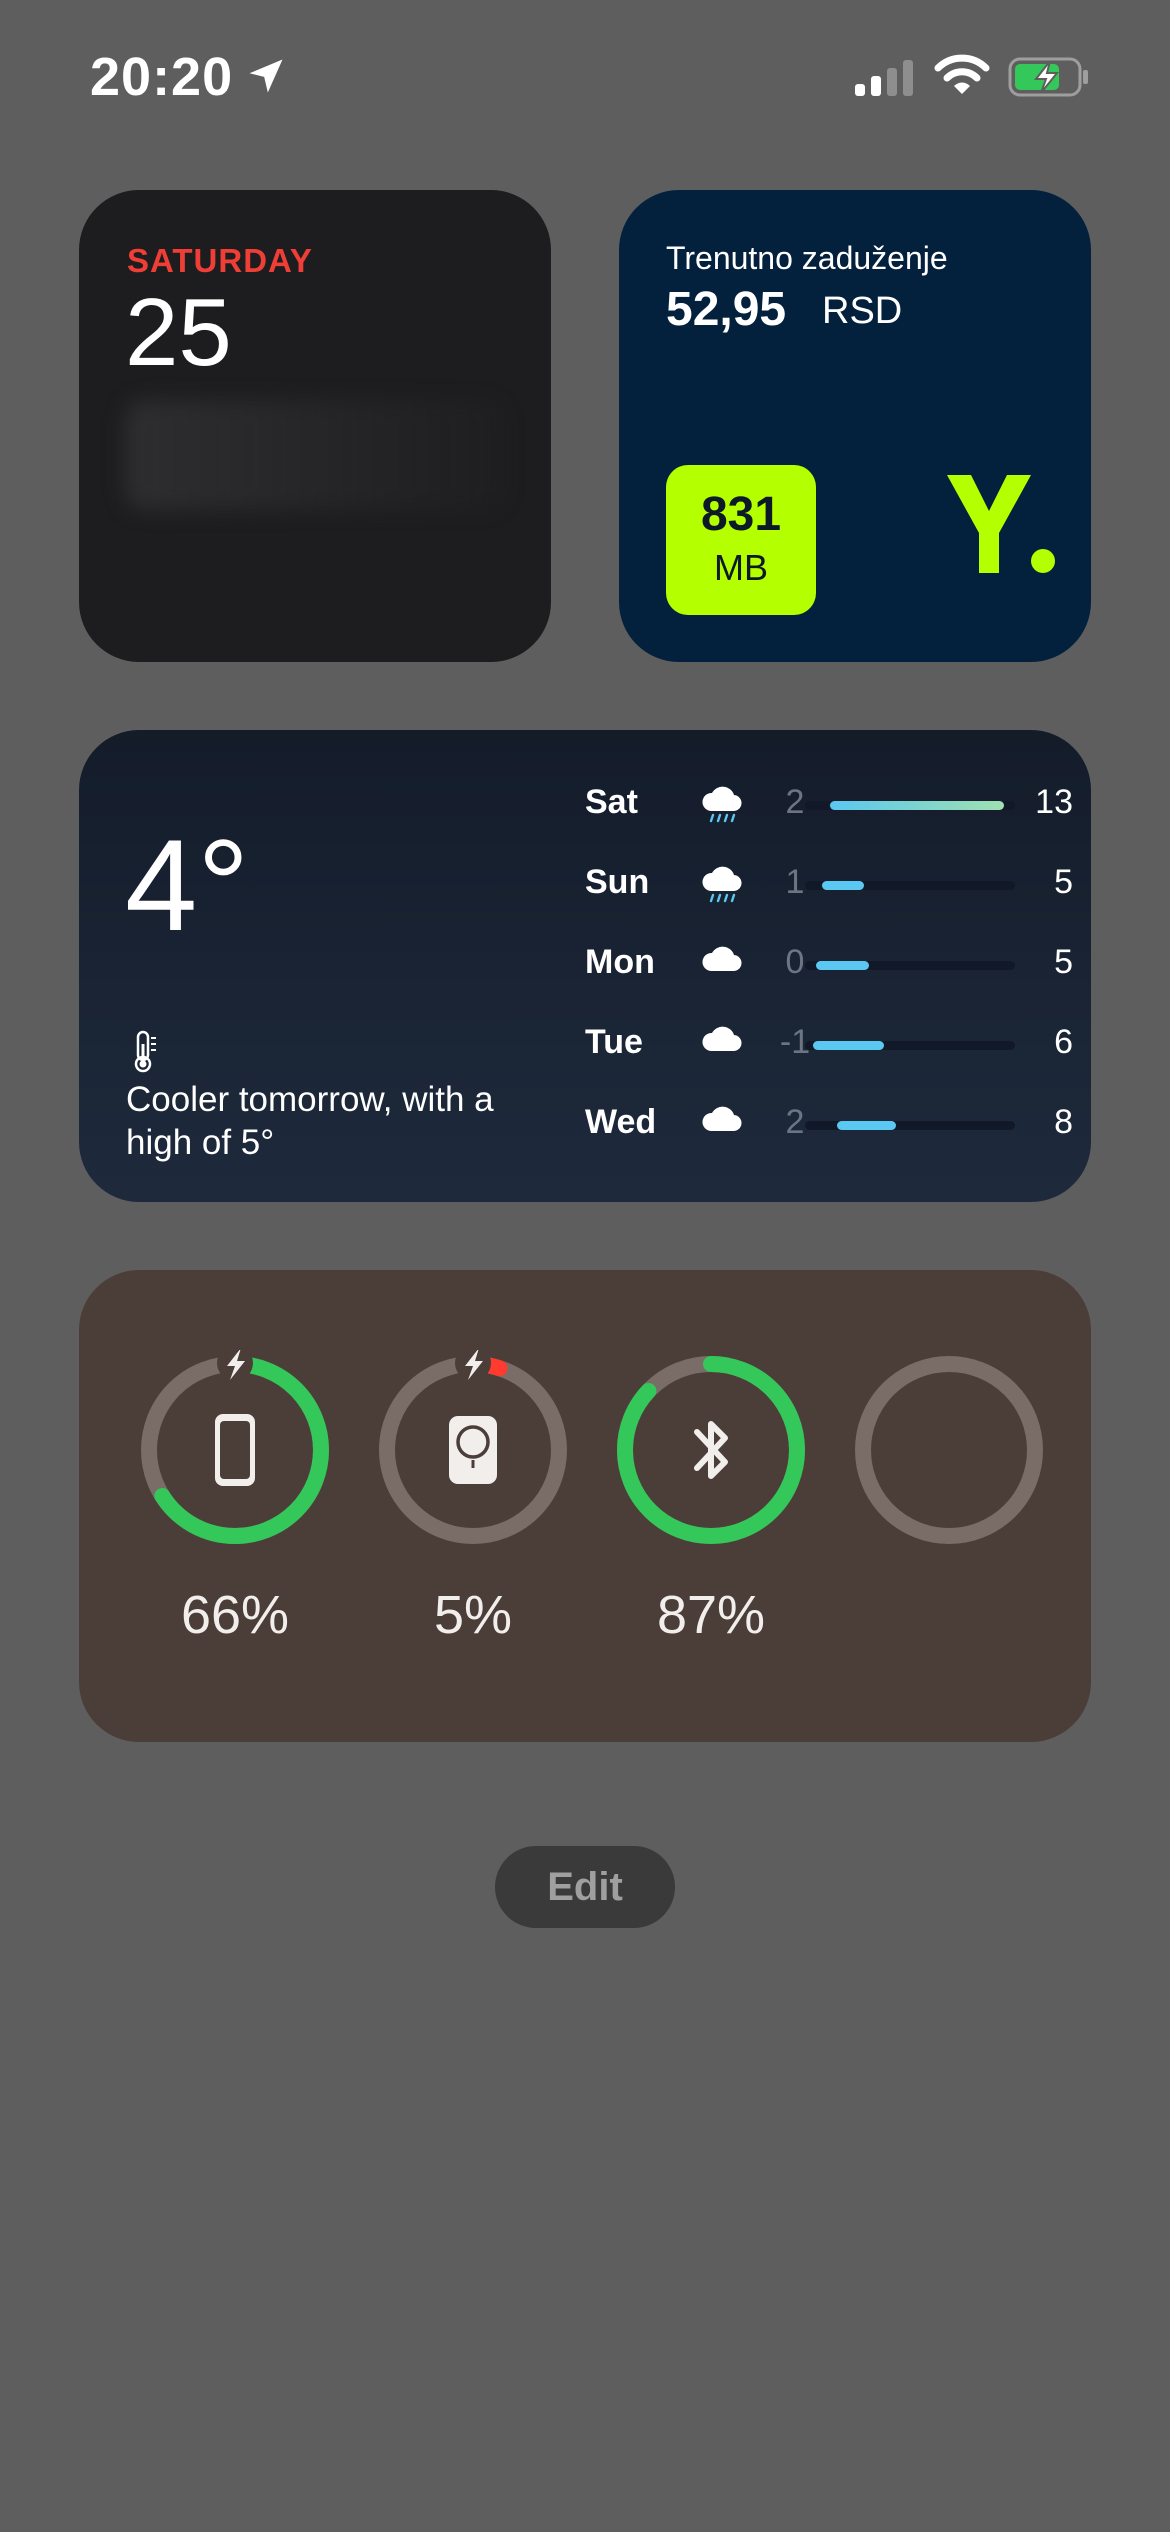 Image resolution: width=1170 pixels, height=2532 pixels. I want to click on forecast-day: Mon, so click(620, 962).